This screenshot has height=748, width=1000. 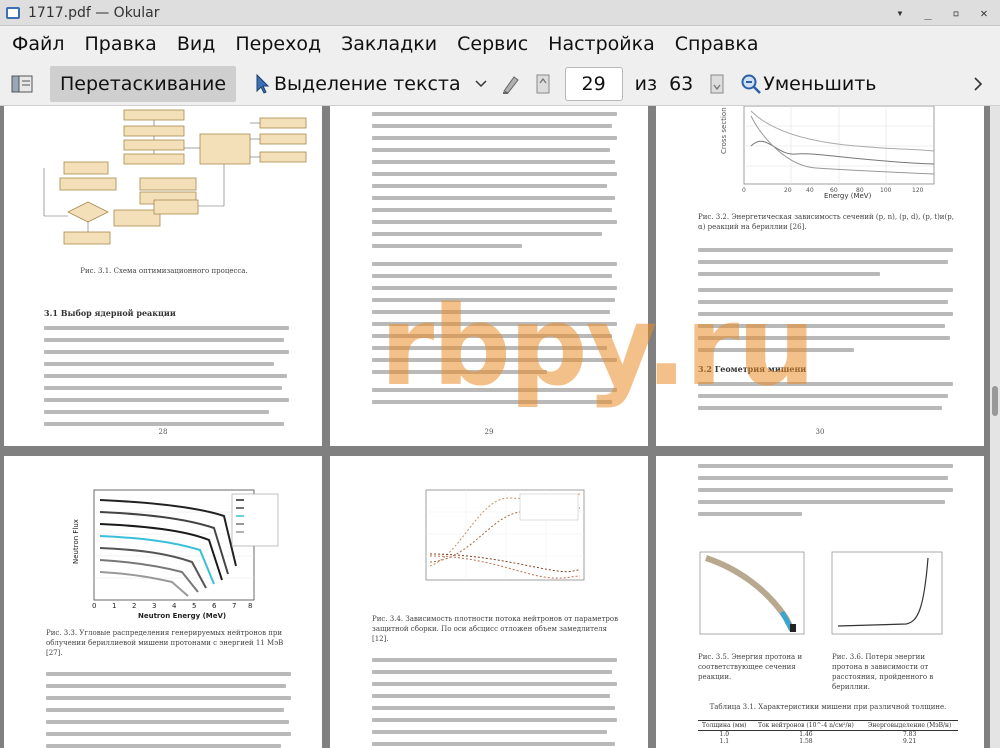 I want to click on menu-settings: Настройка, so click(x=601, y=44).